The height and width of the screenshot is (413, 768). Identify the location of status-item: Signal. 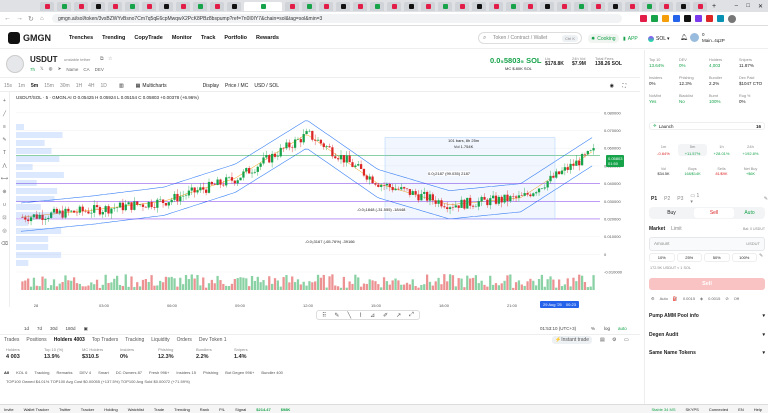
(240, 409).